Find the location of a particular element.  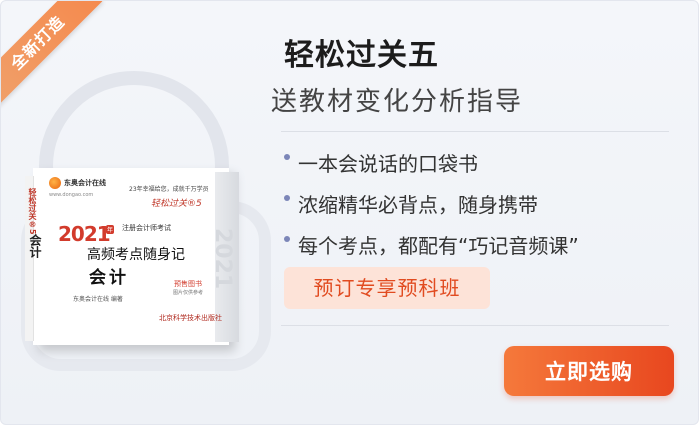

book-edge-title: 轻松过关®5 is located at coordinates (32, 211).